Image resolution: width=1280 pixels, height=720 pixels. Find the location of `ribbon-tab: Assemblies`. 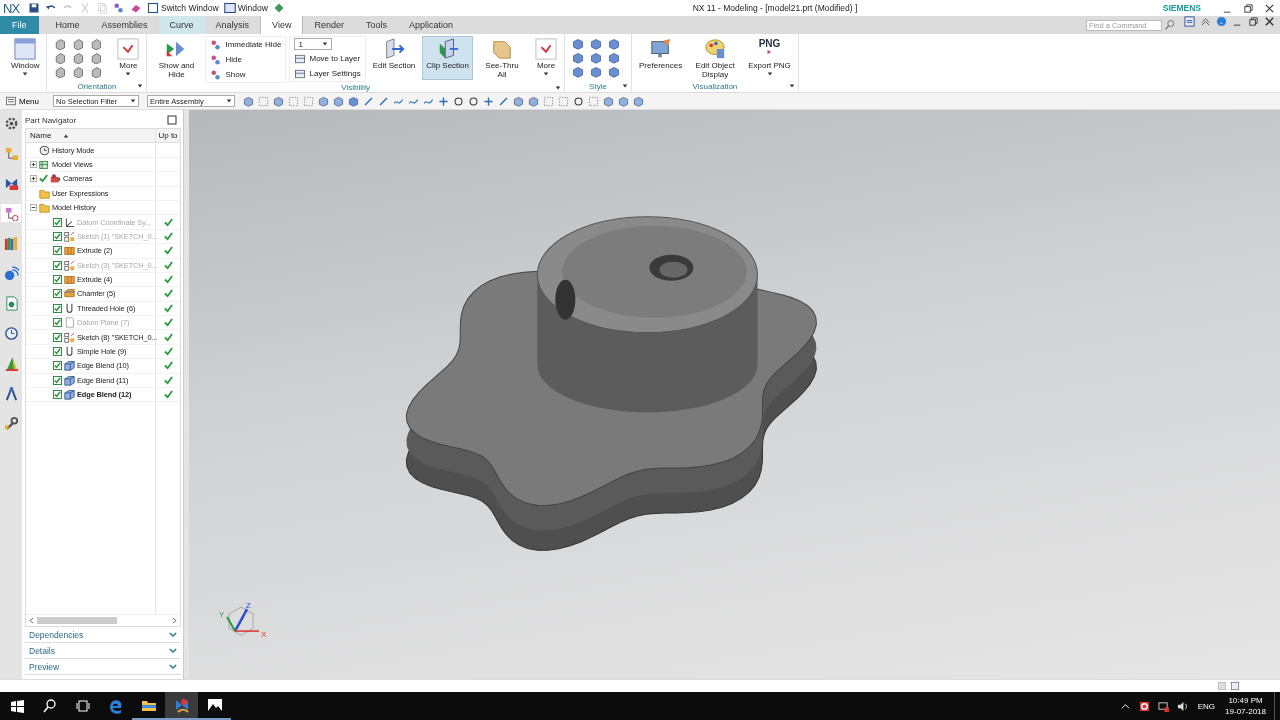

ribbon-tab: Assemblies is located at coordinates (124, 25).